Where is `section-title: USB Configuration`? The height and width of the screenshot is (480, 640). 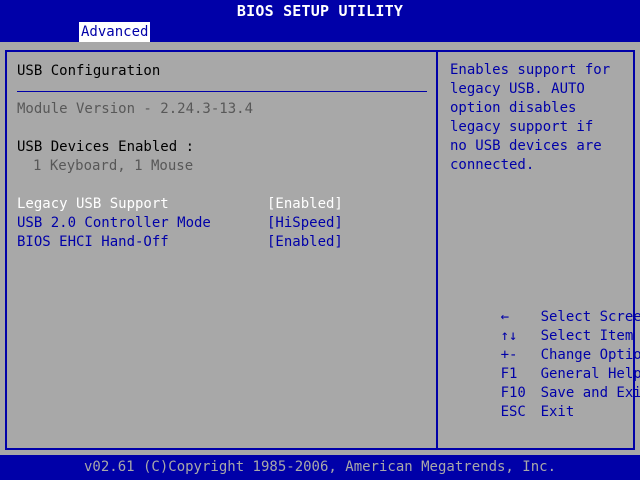
section-title: USB Configuration is located at coordinates (89, 71).